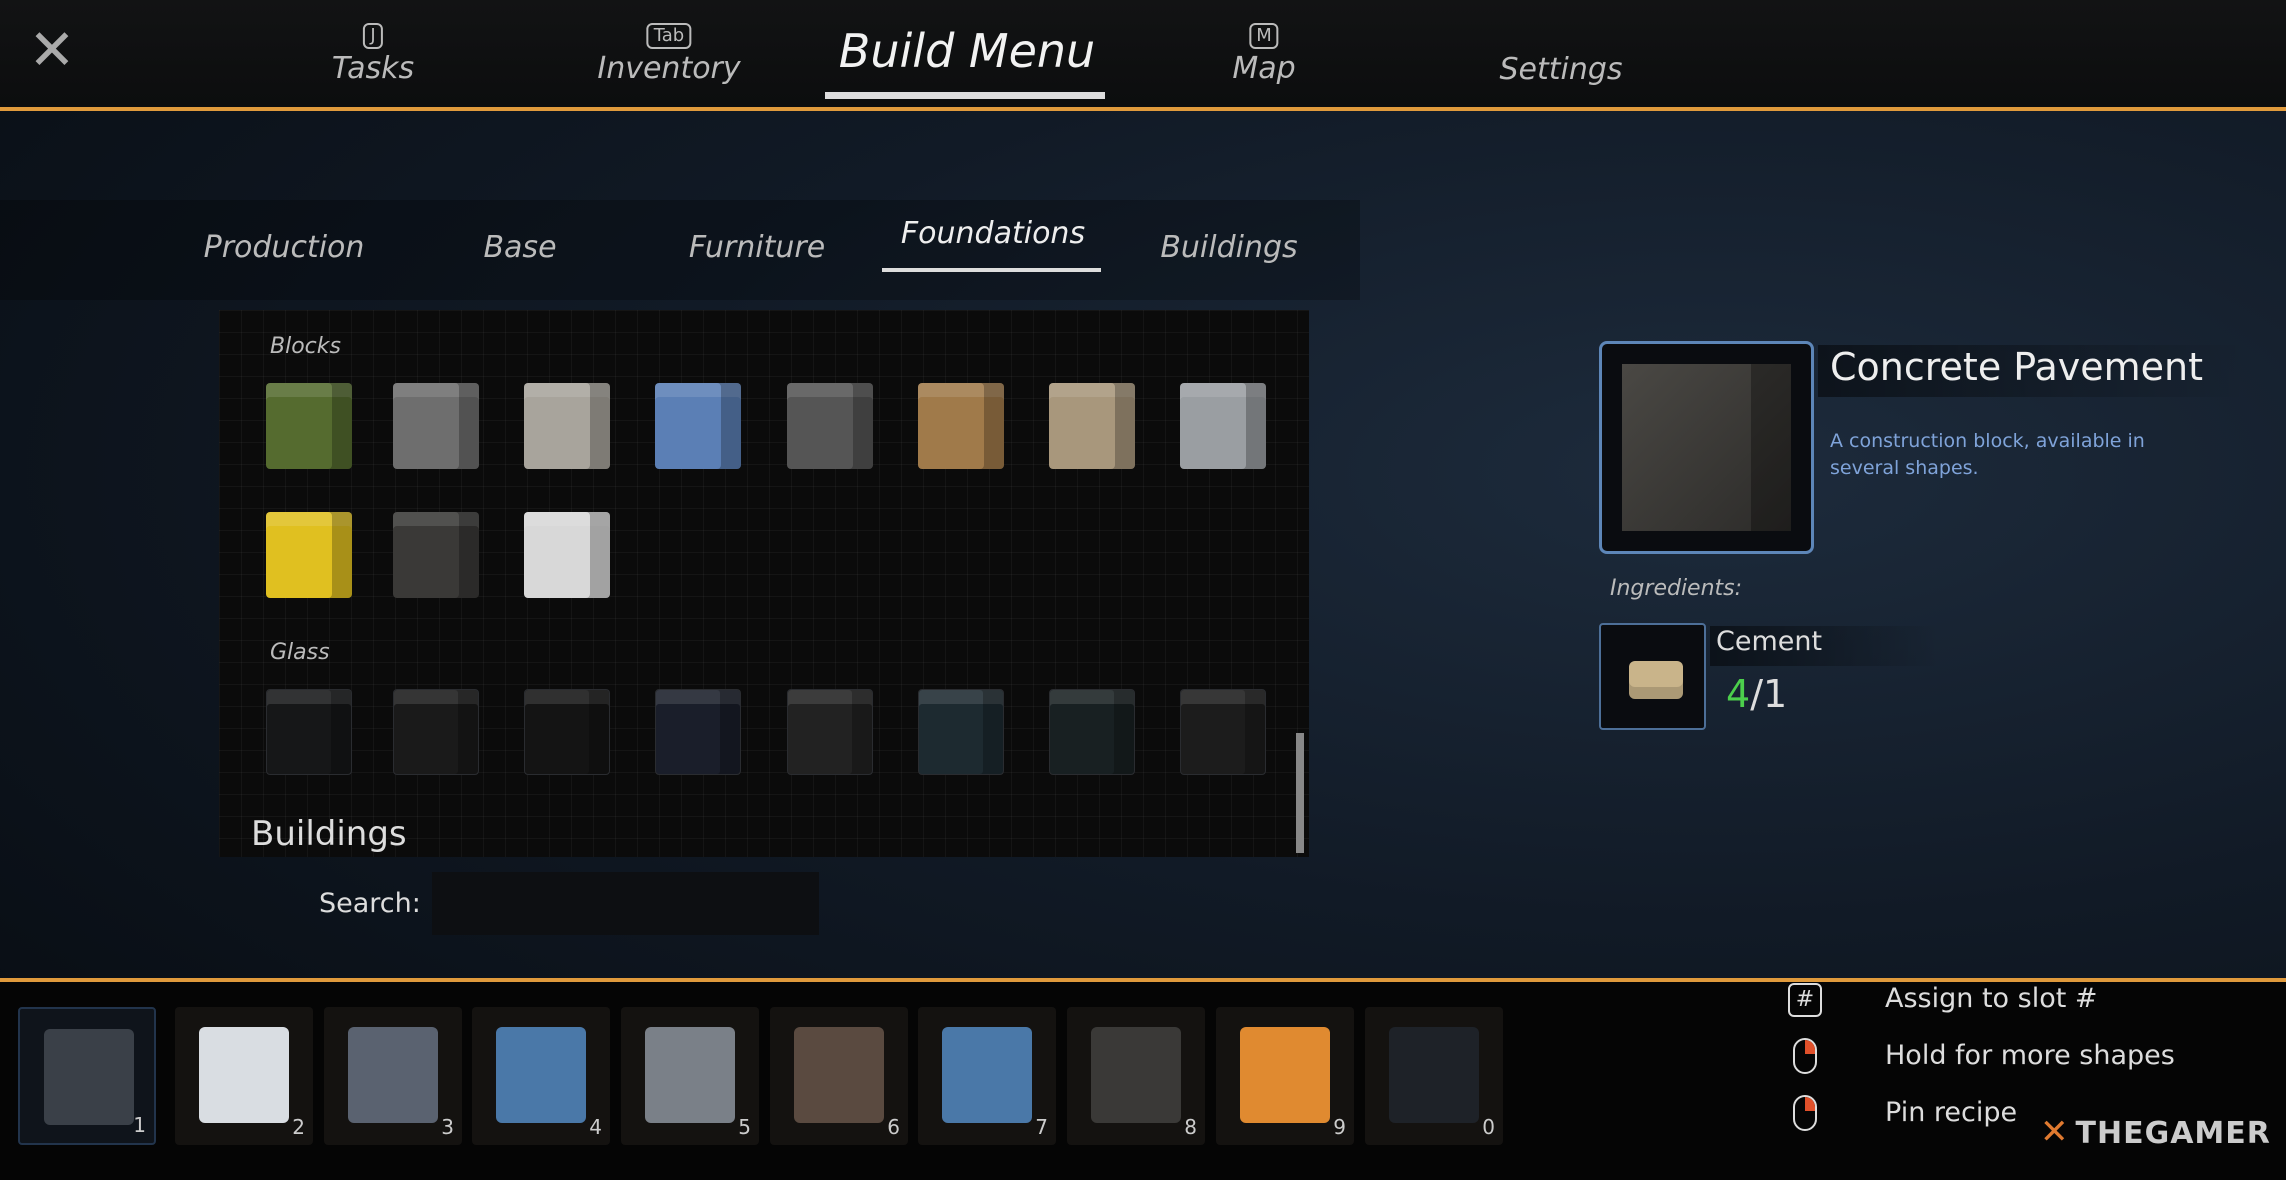 The width and height of the screenshot is (2286, 1180). What do you see at coordinates (1738, 694) in the screenshot?
I see `quantity-have: 4` at bounding box center [1738, 694].